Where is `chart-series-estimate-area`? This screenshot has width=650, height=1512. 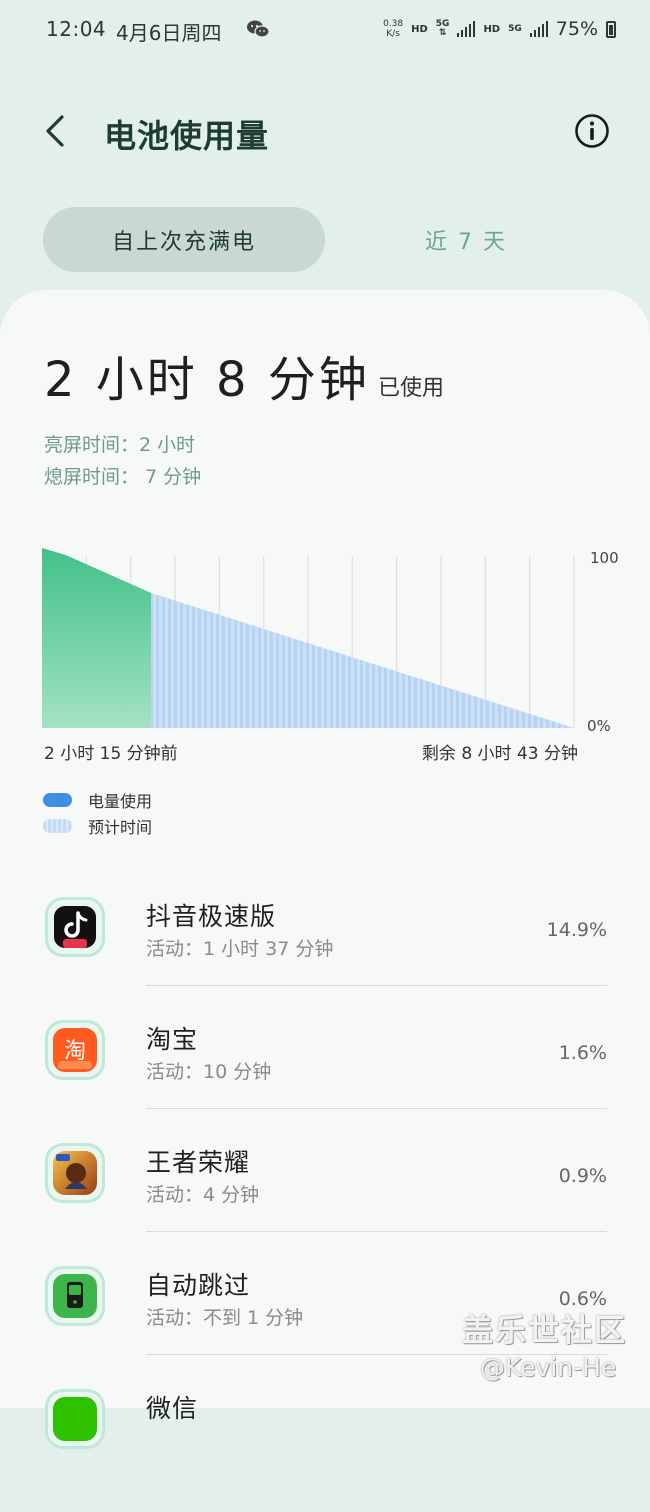
chart-series-estimate-area is located at coordinates (362, 660).